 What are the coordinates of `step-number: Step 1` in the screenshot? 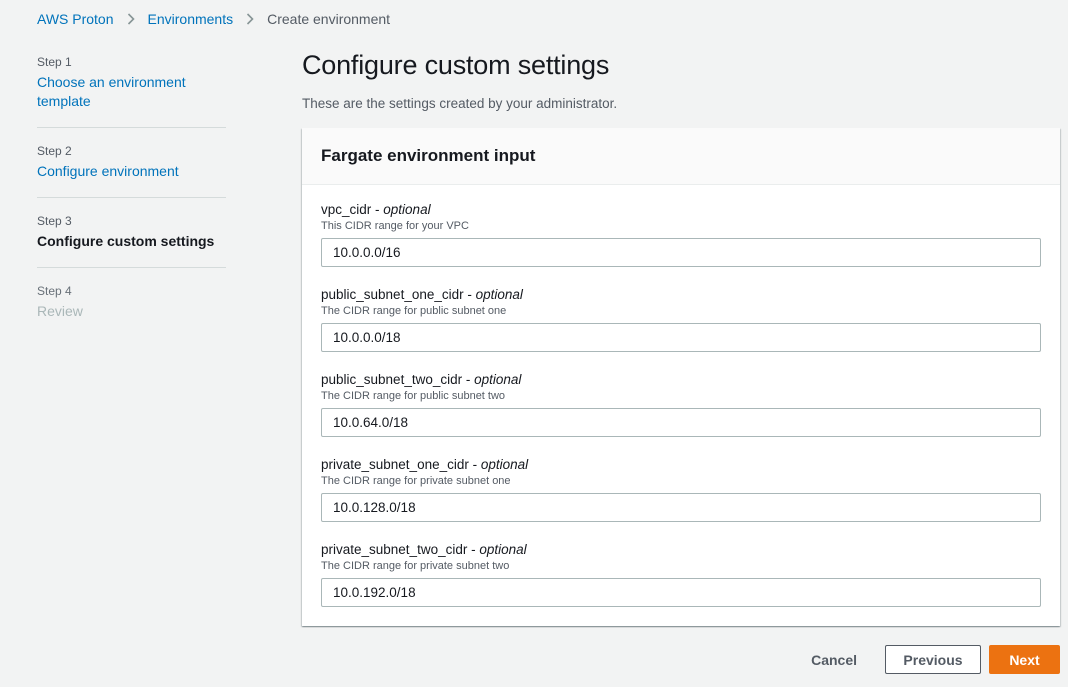 It's located at (54, 62).